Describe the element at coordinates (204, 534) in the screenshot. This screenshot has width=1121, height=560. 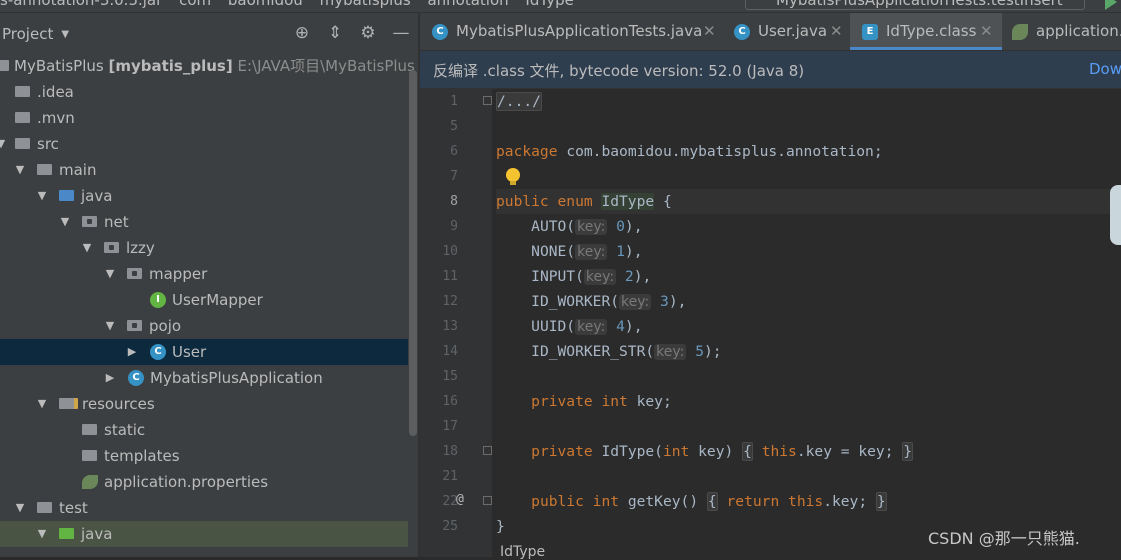
I see `tree-item-test-java: ▼ java` at that location.